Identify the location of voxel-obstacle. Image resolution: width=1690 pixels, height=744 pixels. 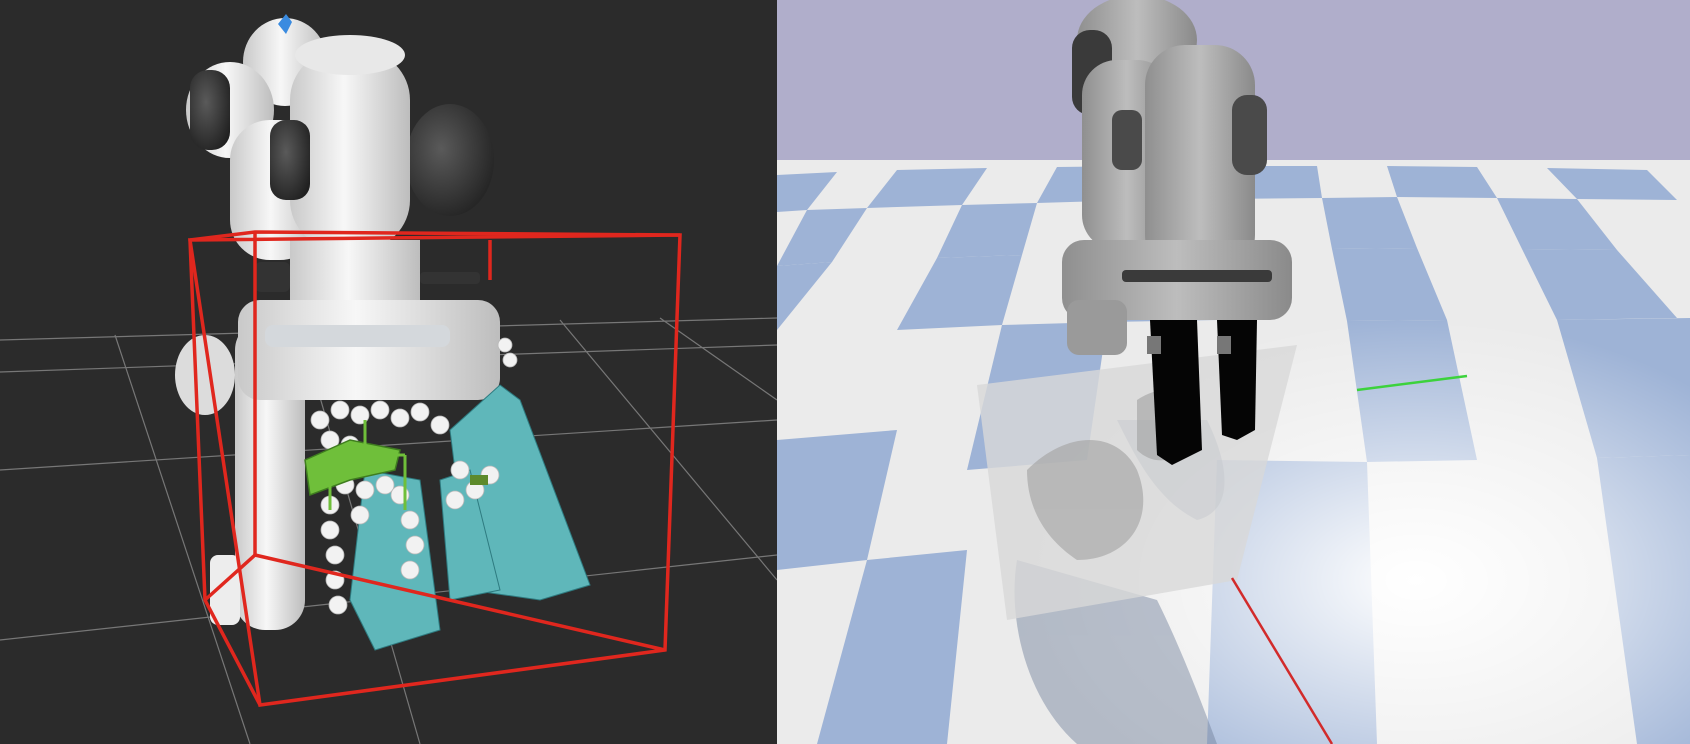
(470, 517).